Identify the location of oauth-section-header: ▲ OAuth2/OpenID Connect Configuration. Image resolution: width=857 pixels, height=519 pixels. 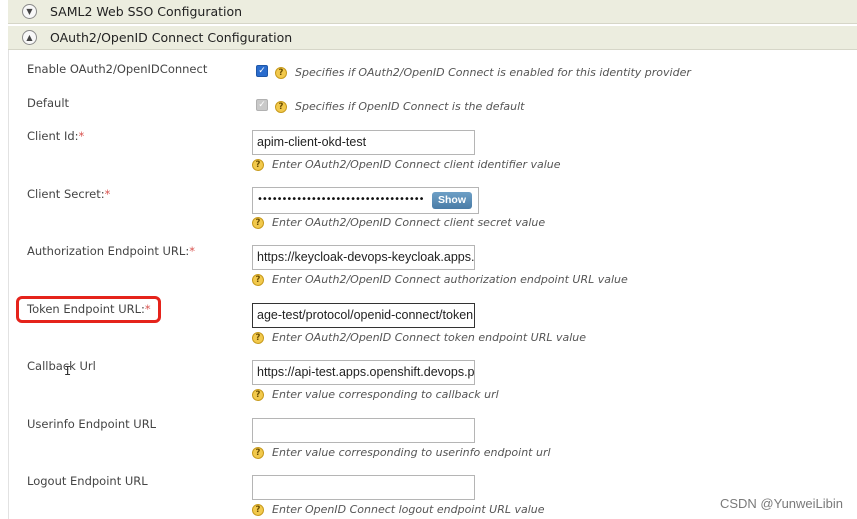
(432, 38).